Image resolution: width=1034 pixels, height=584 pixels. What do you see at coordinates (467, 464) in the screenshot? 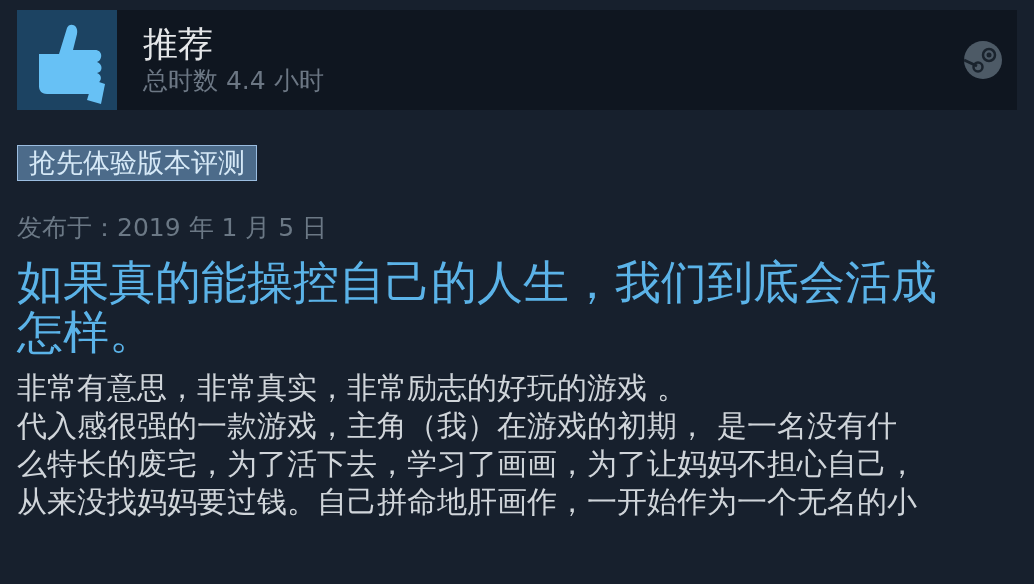
I see `review-text-line: 么特长的废宅，为了活下去，学习了画画，为了让妈妈不担心自己，` at bounding box center [467, 464].